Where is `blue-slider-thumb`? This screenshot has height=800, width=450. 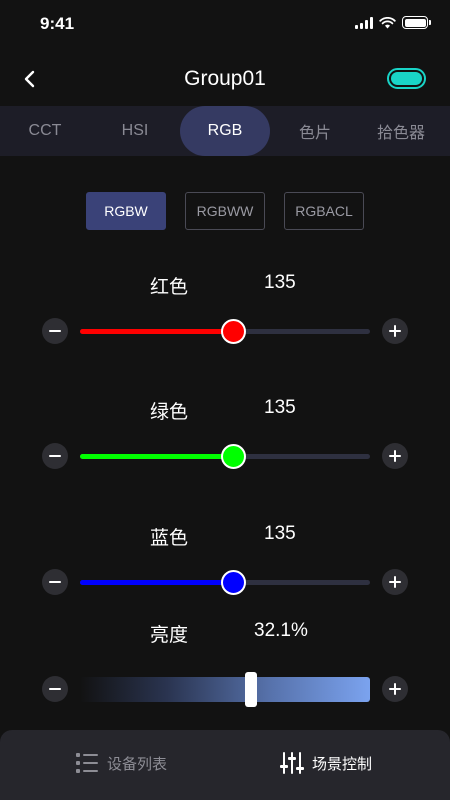
blue-slider-thumb is located at coordinates (234, 582).